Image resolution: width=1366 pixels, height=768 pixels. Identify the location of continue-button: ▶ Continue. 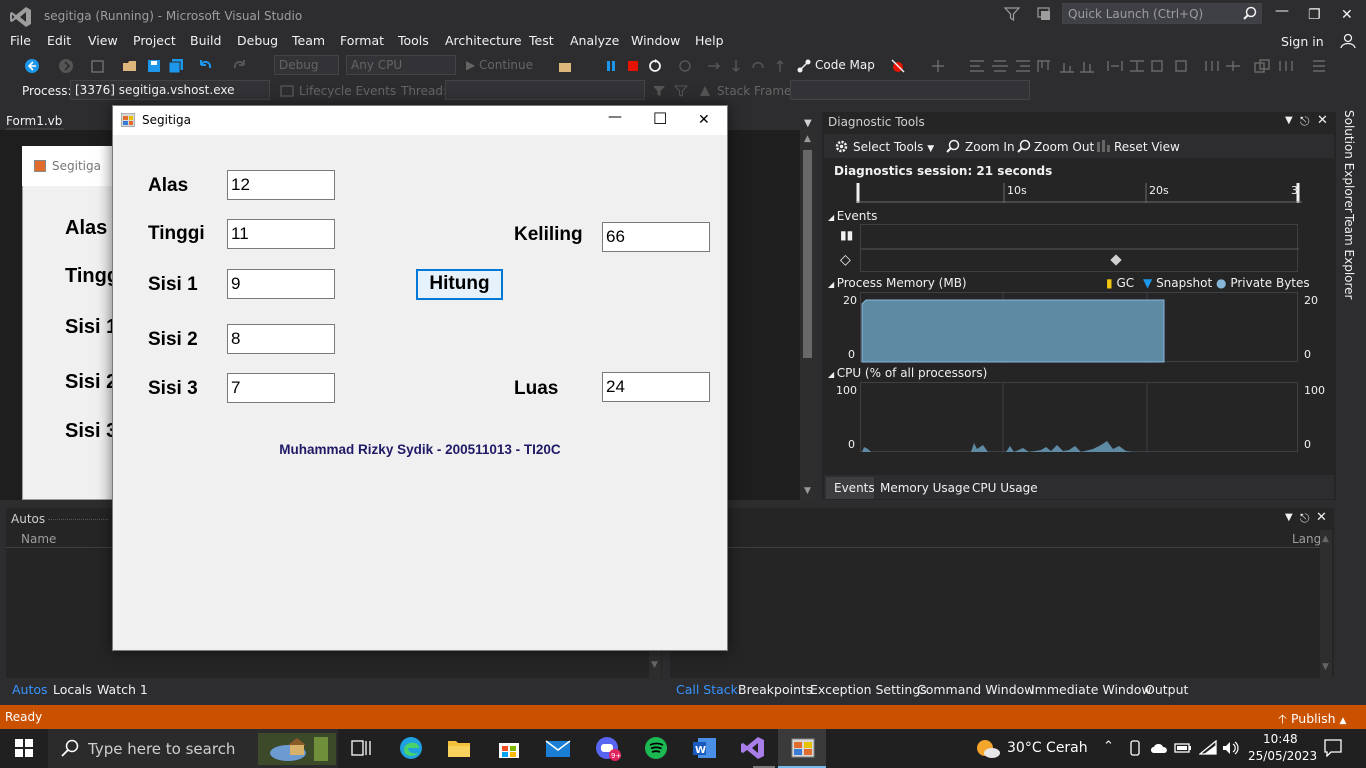
(499, 65).